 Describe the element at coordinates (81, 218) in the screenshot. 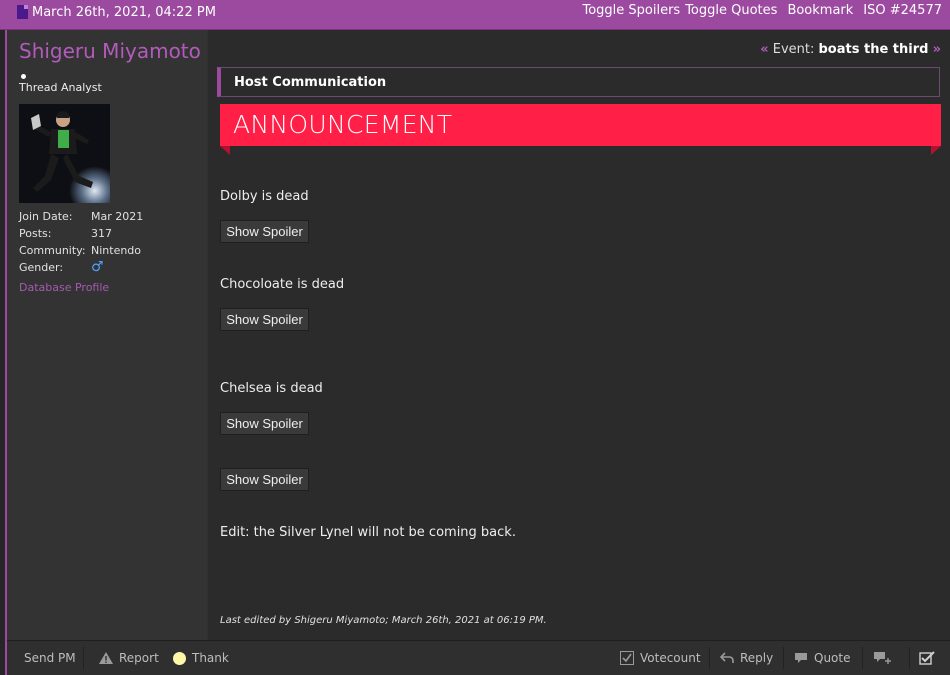

I see `join-date-row: Join Date: Mar 2021` at that location.